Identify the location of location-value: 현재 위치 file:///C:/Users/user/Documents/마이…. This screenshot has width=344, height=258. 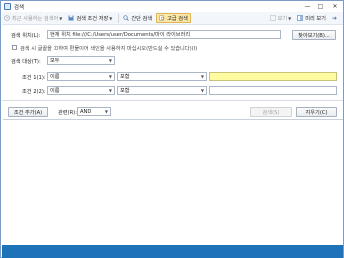
(120, 35).